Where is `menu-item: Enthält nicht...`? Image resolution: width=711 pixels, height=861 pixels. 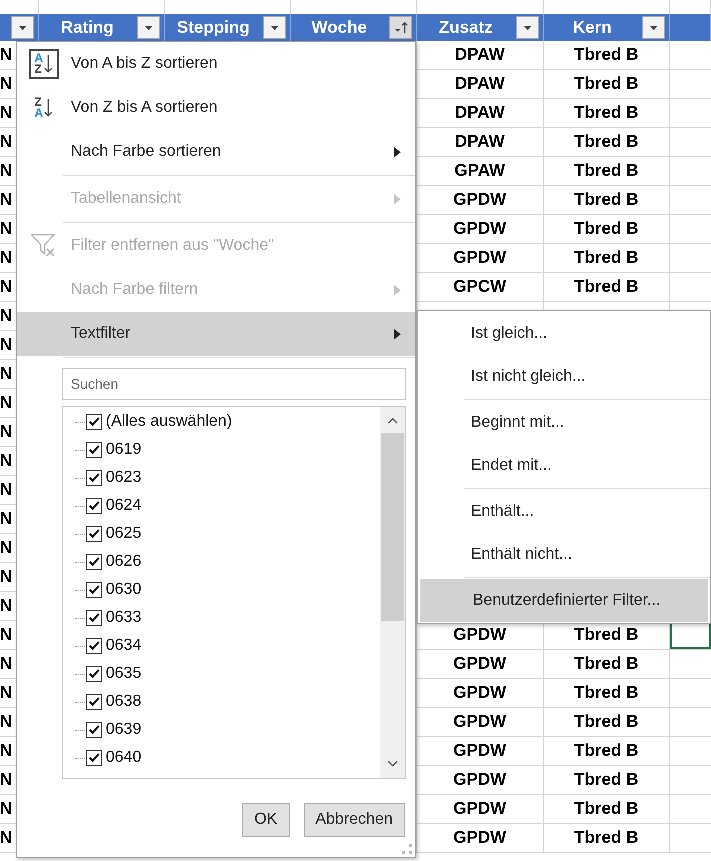 menu-item: Enthält nicht... is located at coordinates (564, 554).